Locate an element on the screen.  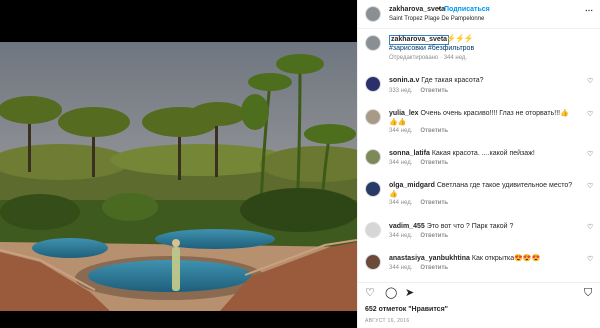
comment-text-line: vadim_455 Это вот что ? Парк такой ? is located at coordinates (483, 226).